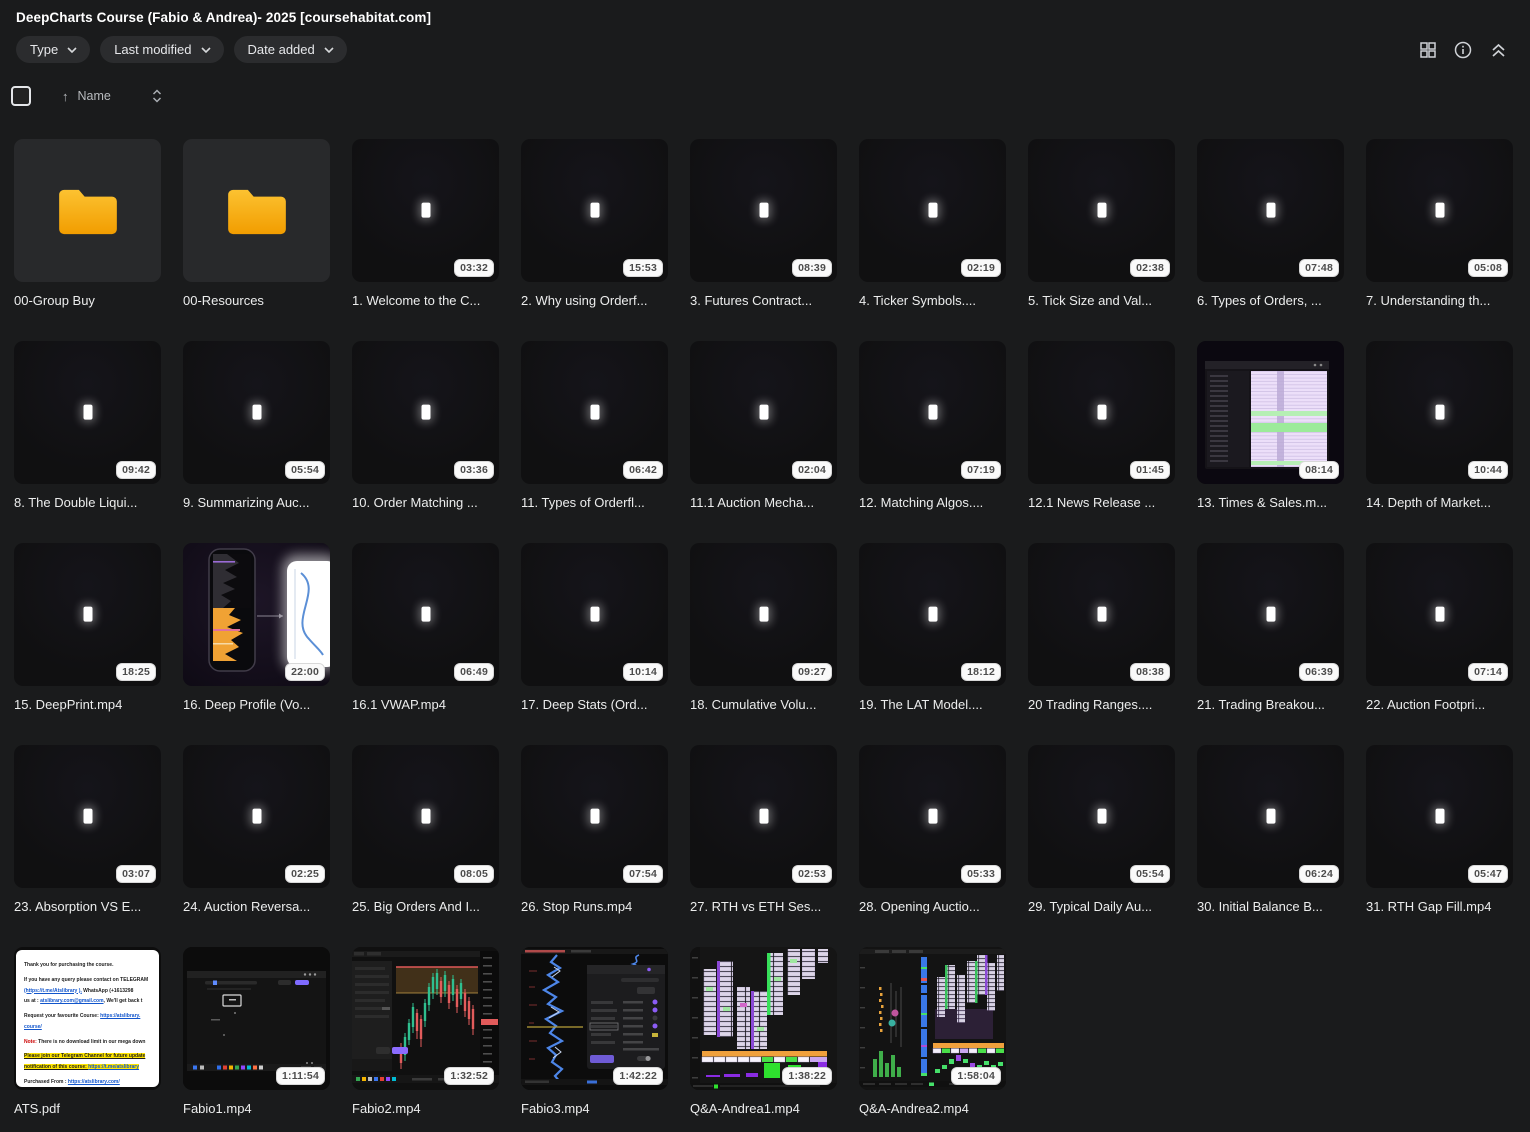 The width and height of the screenshot is (1530, 1132). Describe the element at coordinates (1270, 210) in the screenshot. I see `thumbnail: 07:48` at that location.